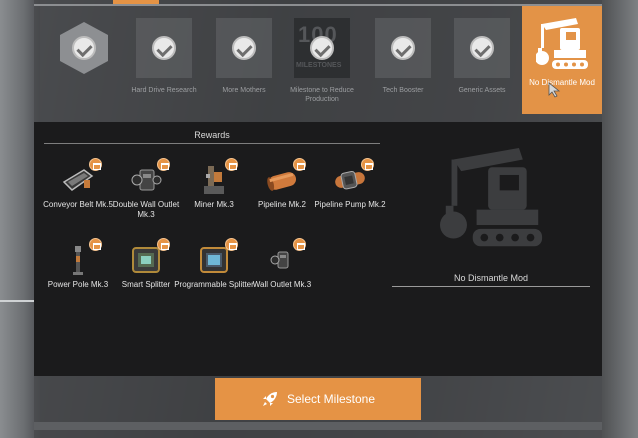  Describe the element at coordinates (282, 181) in the screenshot. I see `pipeline-icon` at that location.